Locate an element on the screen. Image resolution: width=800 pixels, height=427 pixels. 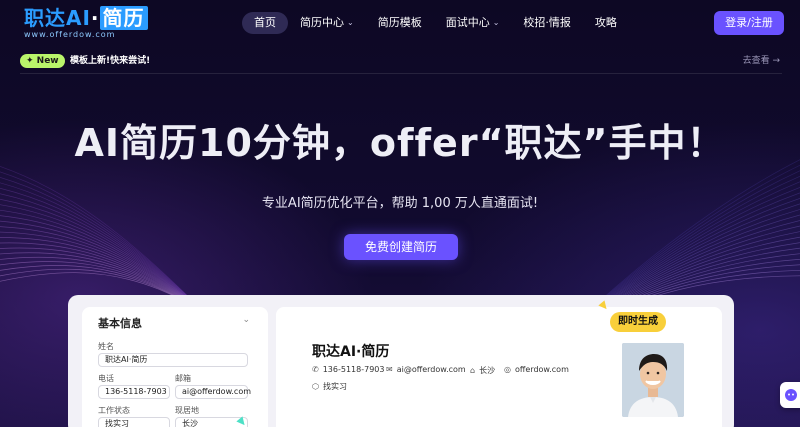
location-label: 现居地 is located at coordinates (187, 410).